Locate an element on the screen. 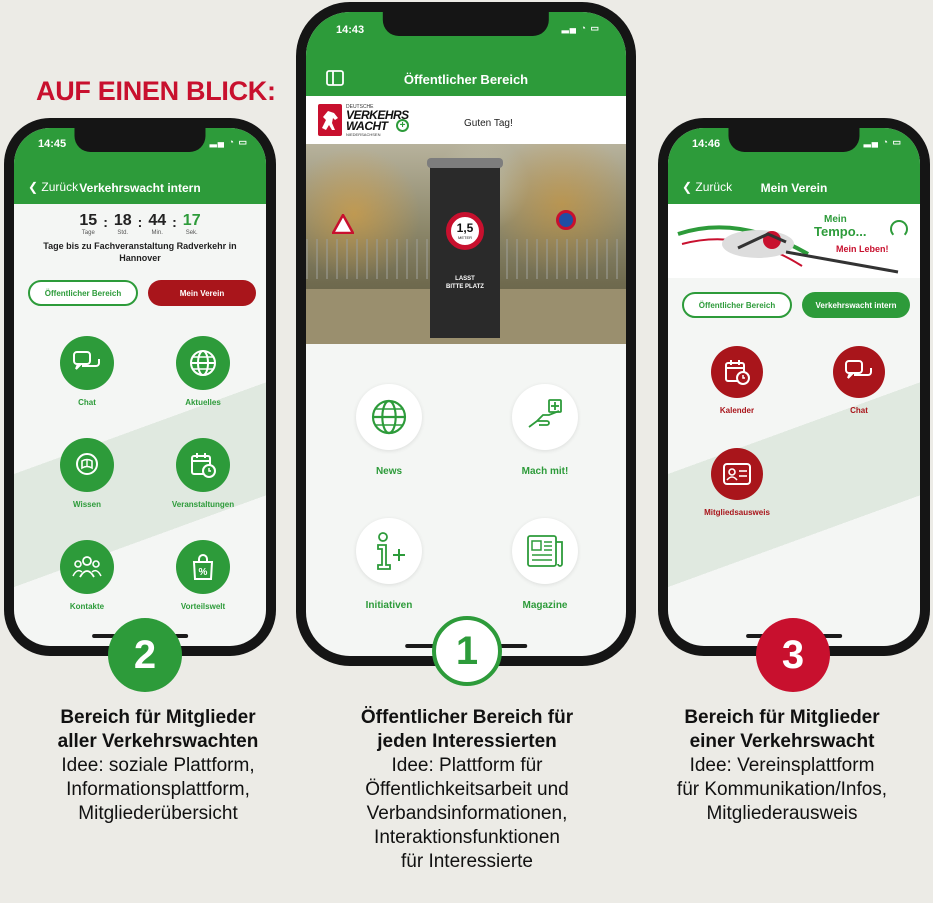 The width and height of the screenshot is (933, 903). tile-magazines: Magazine is located at coordinates (545, 564).